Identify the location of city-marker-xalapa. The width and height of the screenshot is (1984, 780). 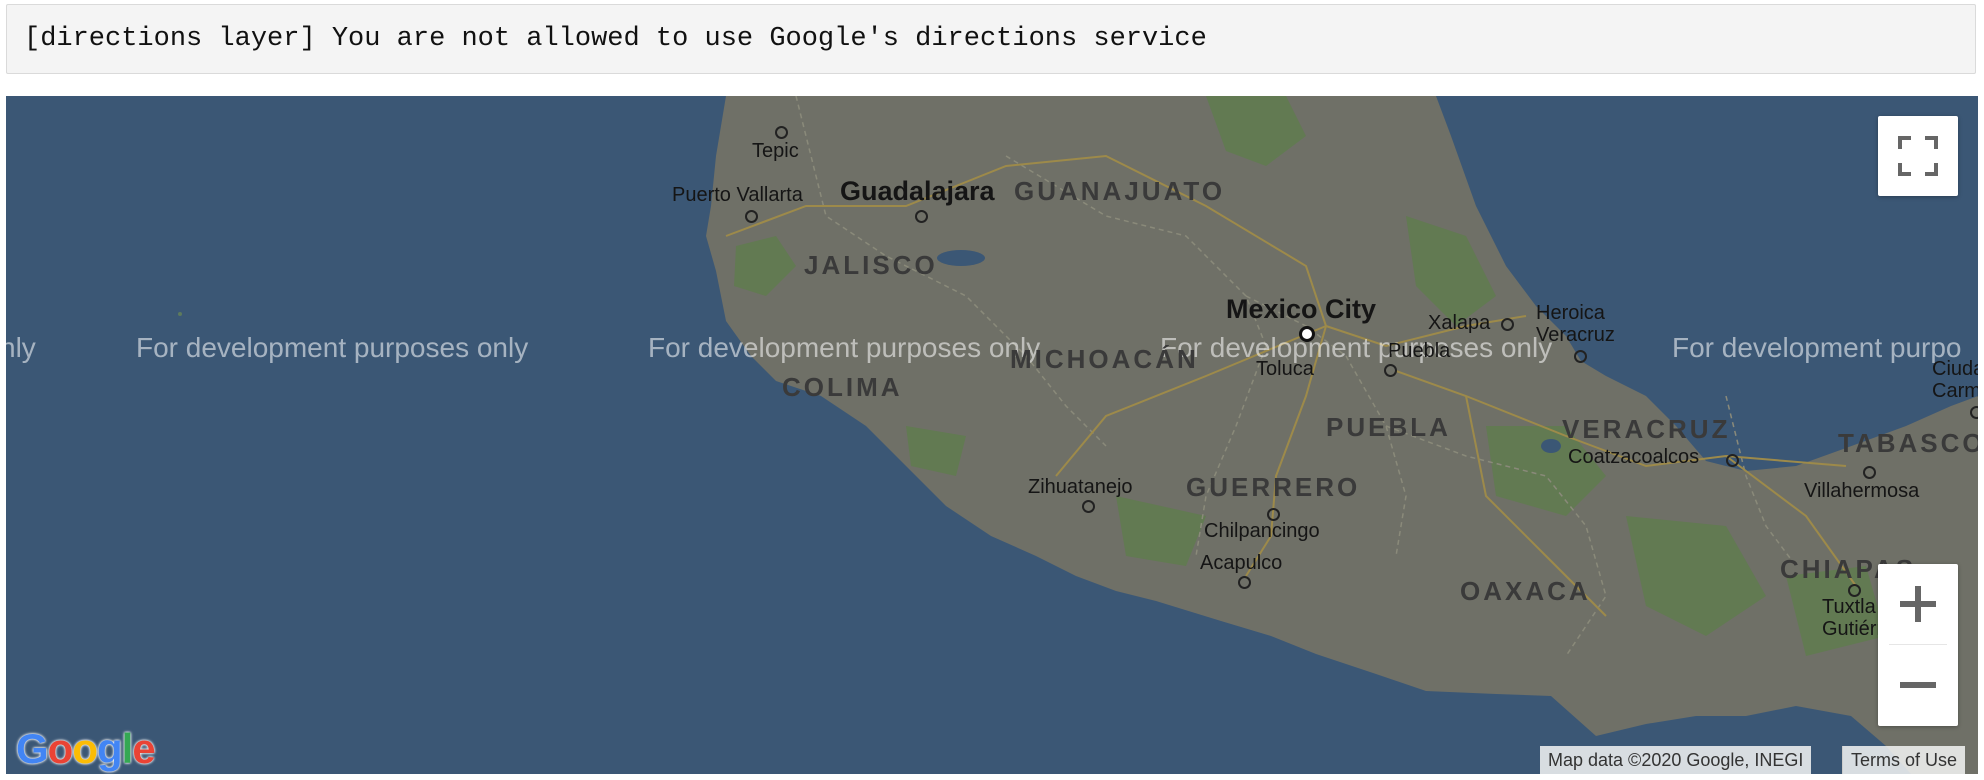
(1507, 324).